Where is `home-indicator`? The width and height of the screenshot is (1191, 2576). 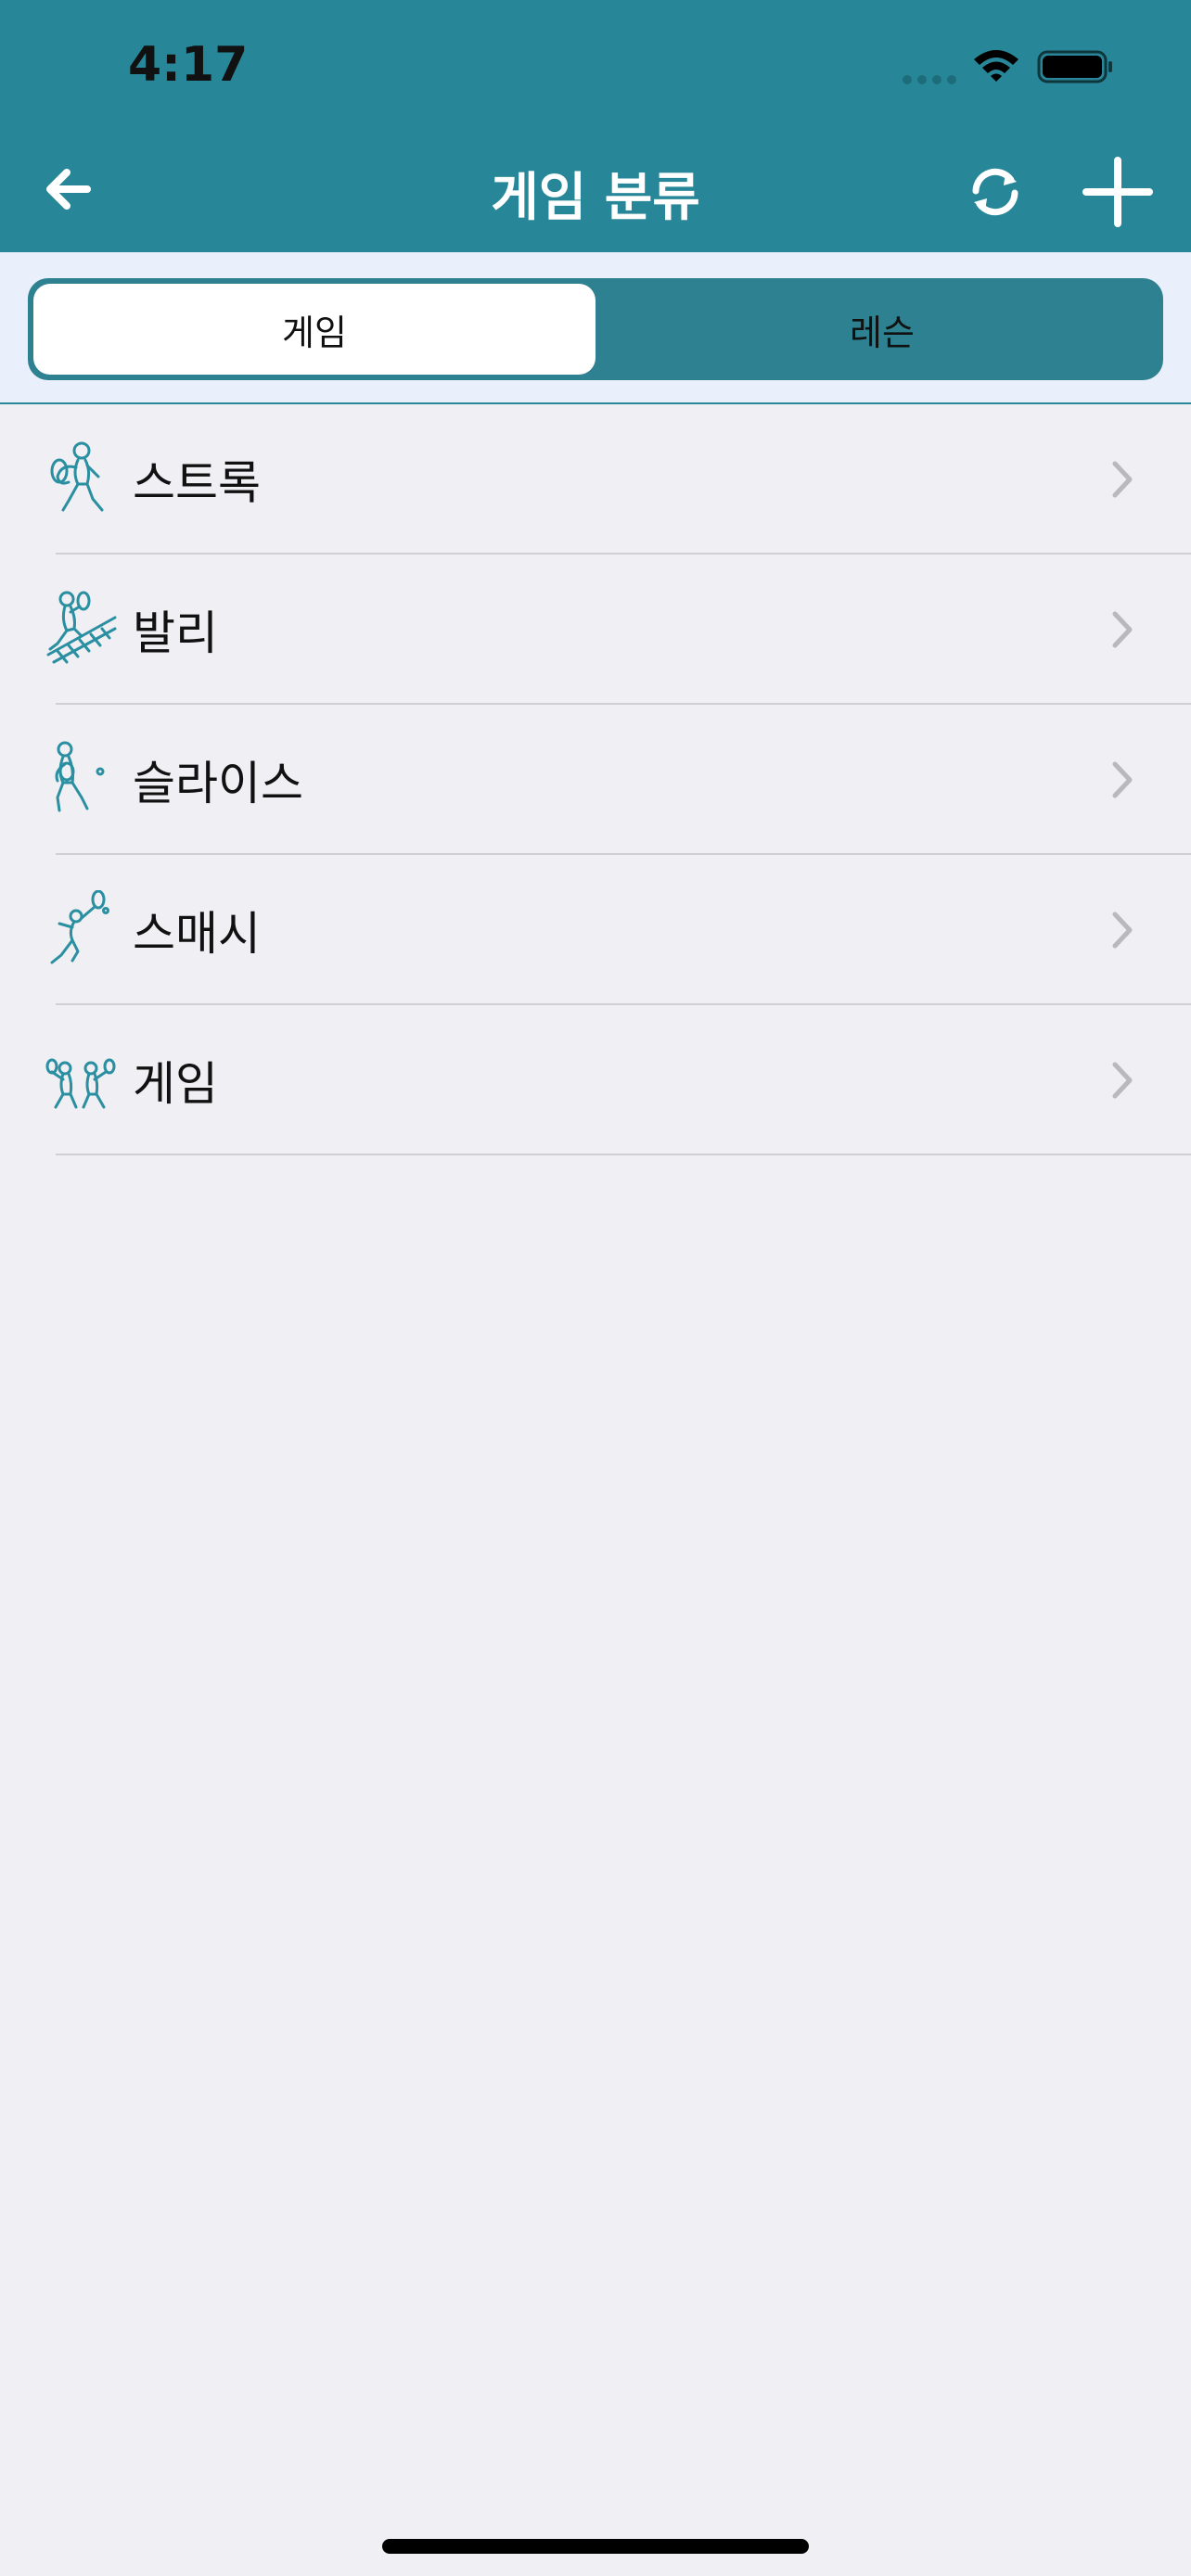
home-indicator is located at coordinates (595, 2546).